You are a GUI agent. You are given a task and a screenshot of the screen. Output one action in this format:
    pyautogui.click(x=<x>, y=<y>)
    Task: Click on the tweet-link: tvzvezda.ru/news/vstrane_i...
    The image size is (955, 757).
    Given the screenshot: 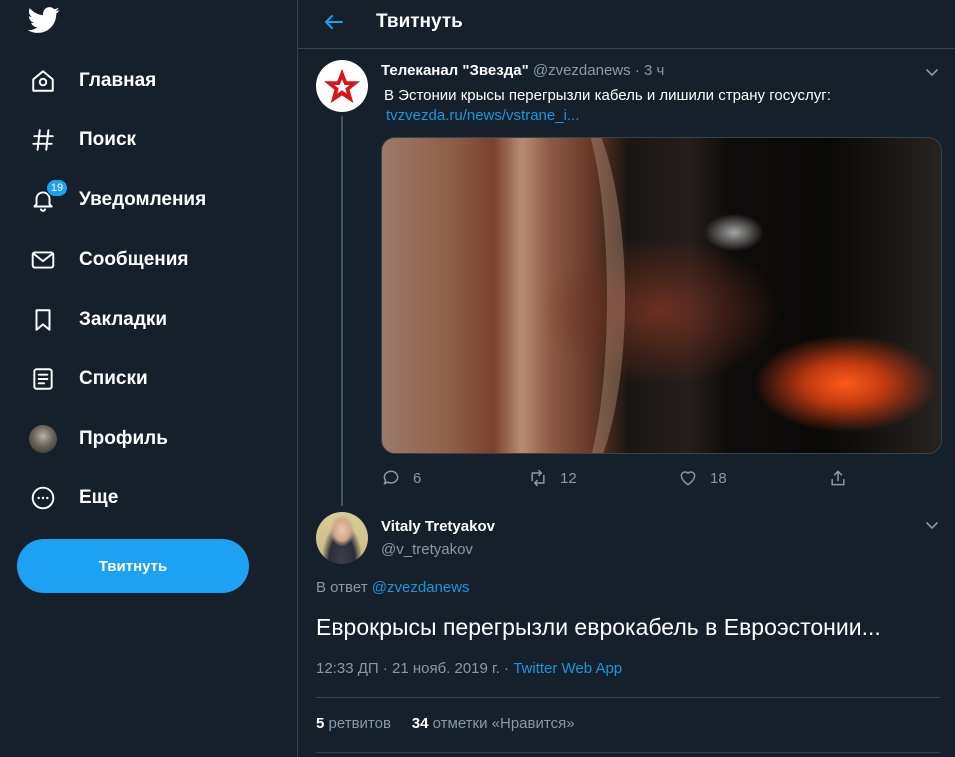 What is the action you would take?
    pyautogui.click(x=482, y=115)
    